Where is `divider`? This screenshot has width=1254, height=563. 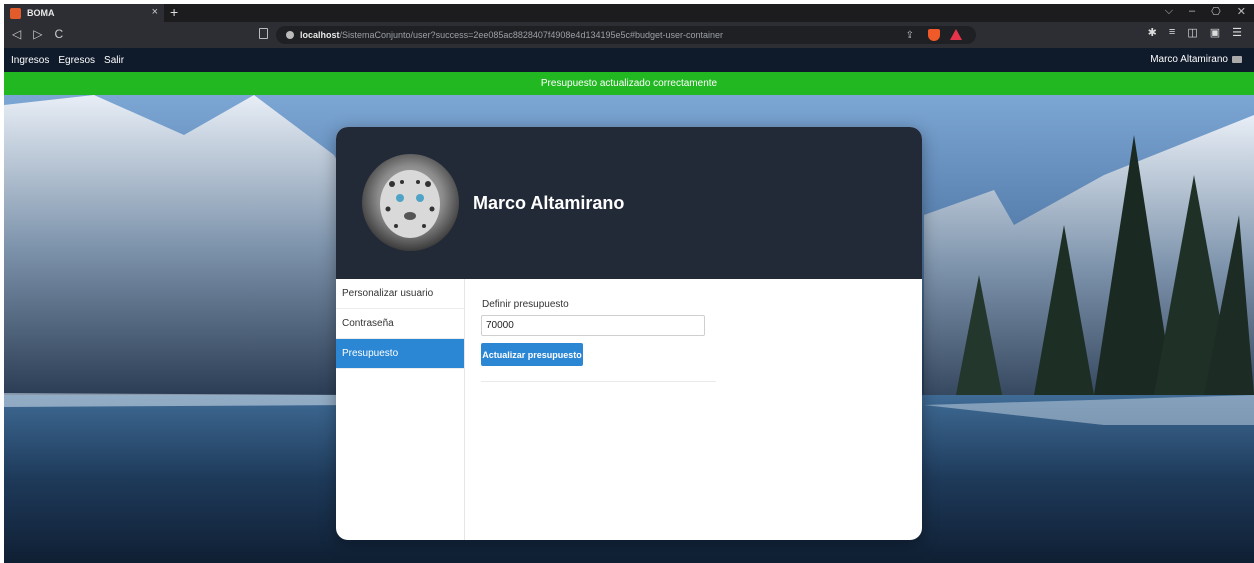 divider is located at coordinates (598, 381).